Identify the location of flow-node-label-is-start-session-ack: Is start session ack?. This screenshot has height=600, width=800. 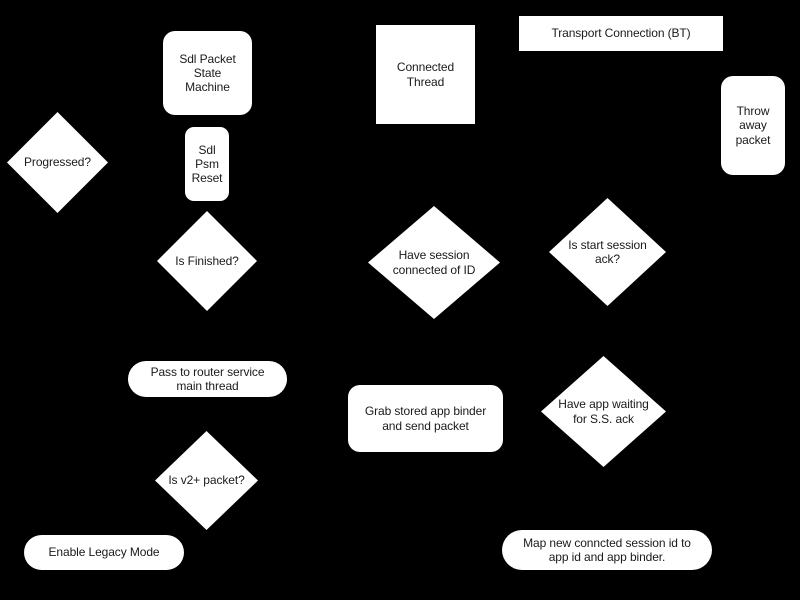
(607, 251).